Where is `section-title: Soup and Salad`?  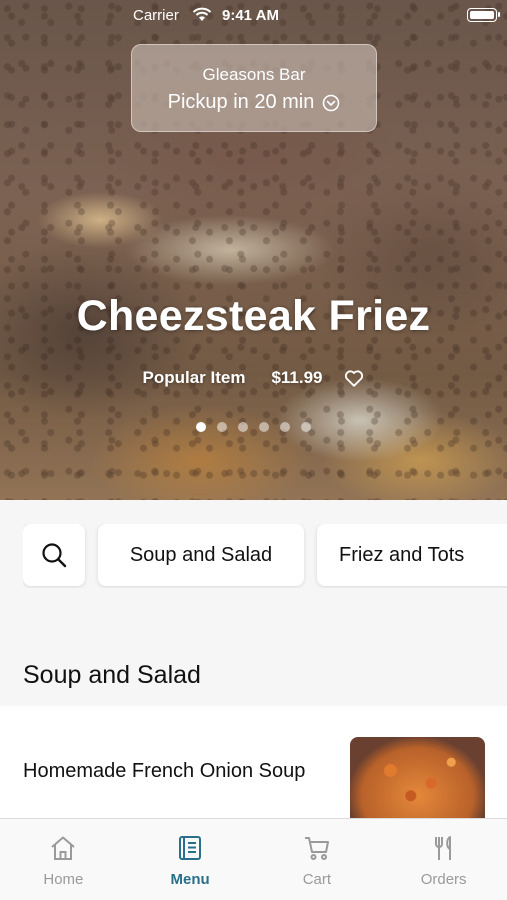
section-title: Soup and Salad is located at coordinates (112, 675).